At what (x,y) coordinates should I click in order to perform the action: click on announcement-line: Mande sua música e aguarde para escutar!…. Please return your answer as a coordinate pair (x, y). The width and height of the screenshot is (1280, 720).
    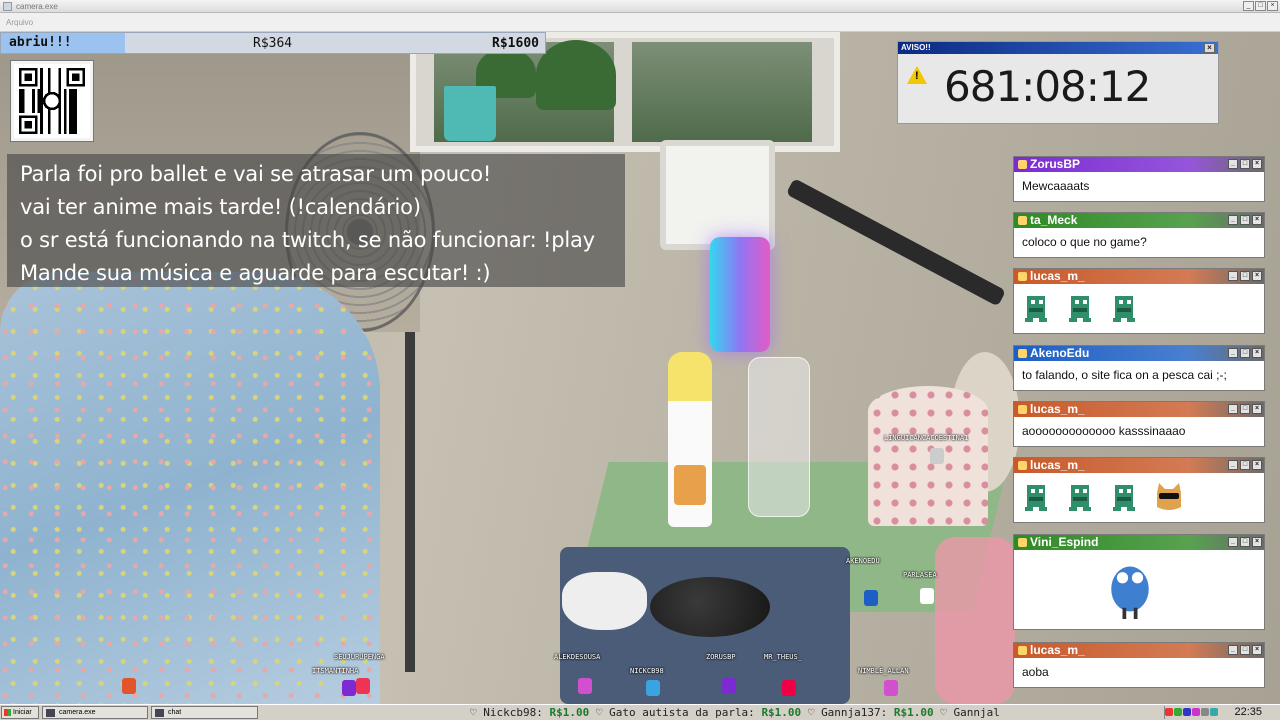
    Looking at the image, I should click on (255, 273).